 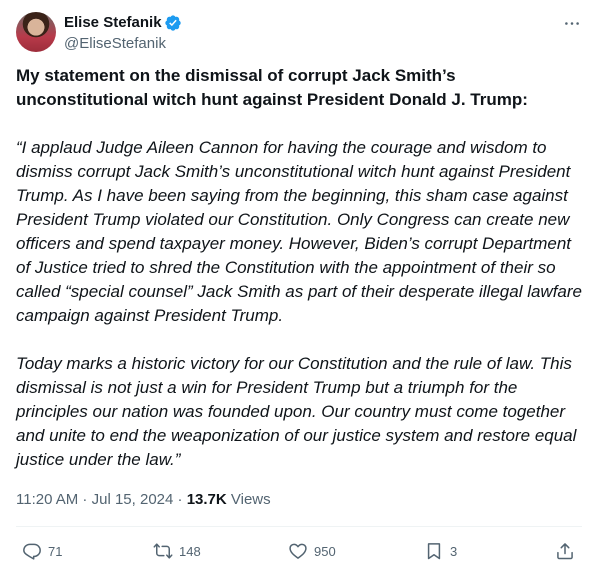 I want to click on like-count: 950, so click(x=325, y=551).